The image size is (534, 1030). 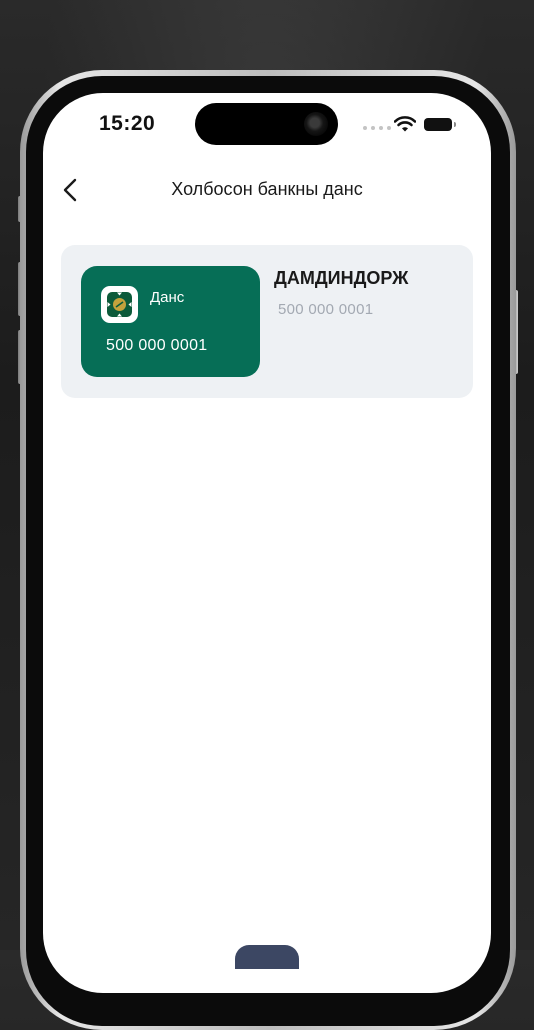 What do you see at coordinates (170, 321) in the screenshot?
I see `bank-card: Данс 500 000 0001` at bounding box center [170, 321].